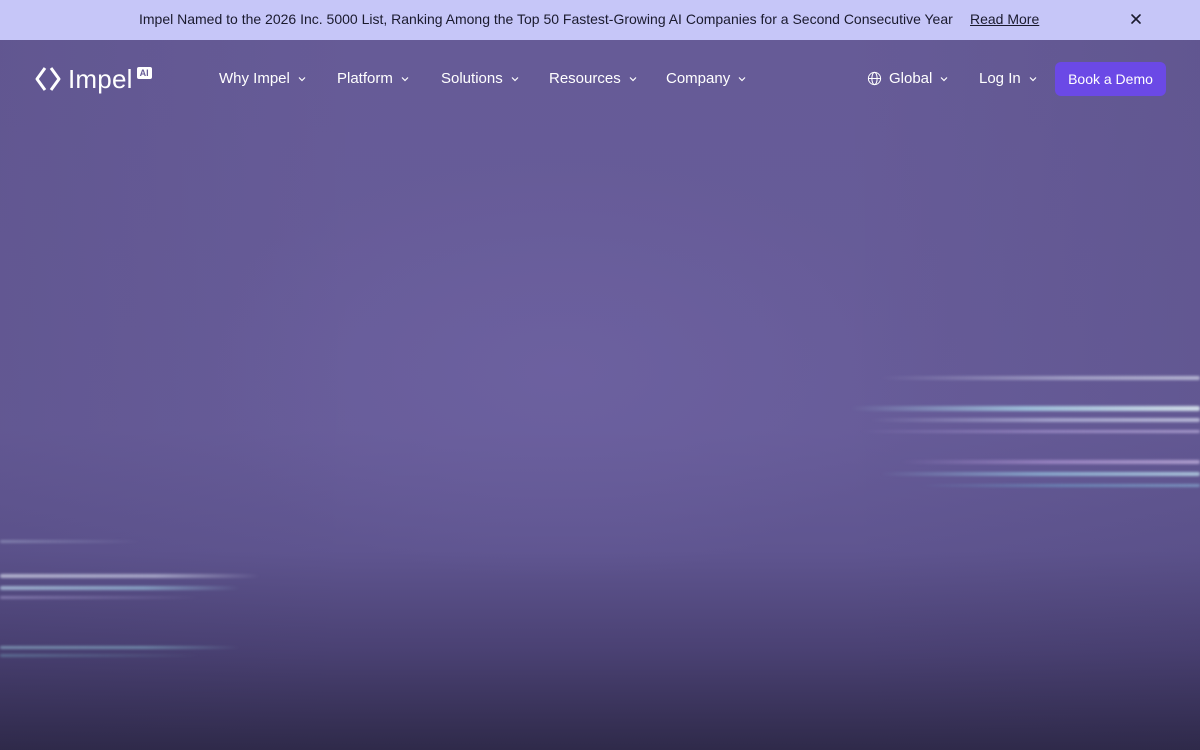 The width and height of the screenshot is (1200, 750). I want to click on nav-item-why-impel: Why Impel, so click(263, 78).